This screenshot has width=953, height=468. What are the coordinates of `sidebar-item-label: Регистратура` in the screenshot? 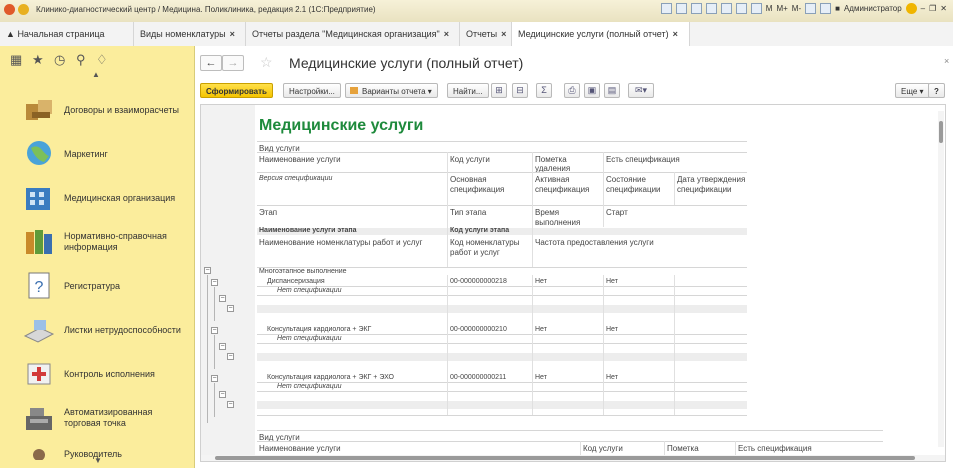 It's located at (92, 285).